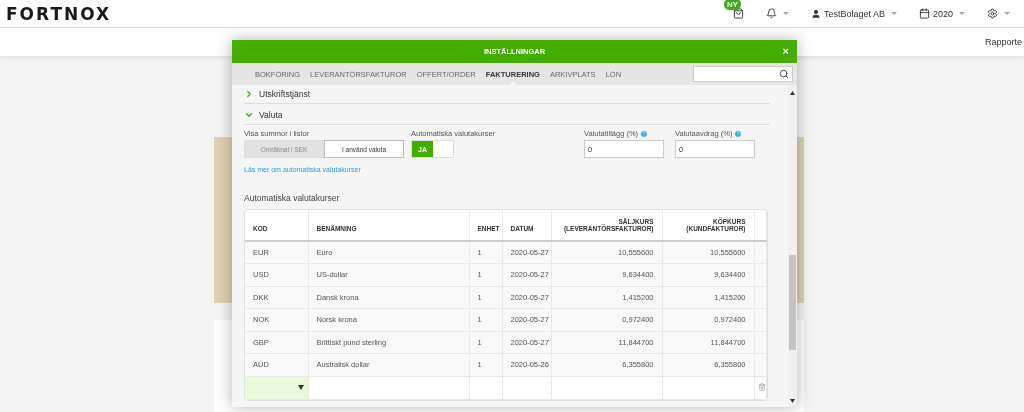 This screenshot has width=1024, height=412. What do you see at coordinates (249, 94) in the screenshot?
I see `chevron-right-icon` at bounding box center [249, 94].